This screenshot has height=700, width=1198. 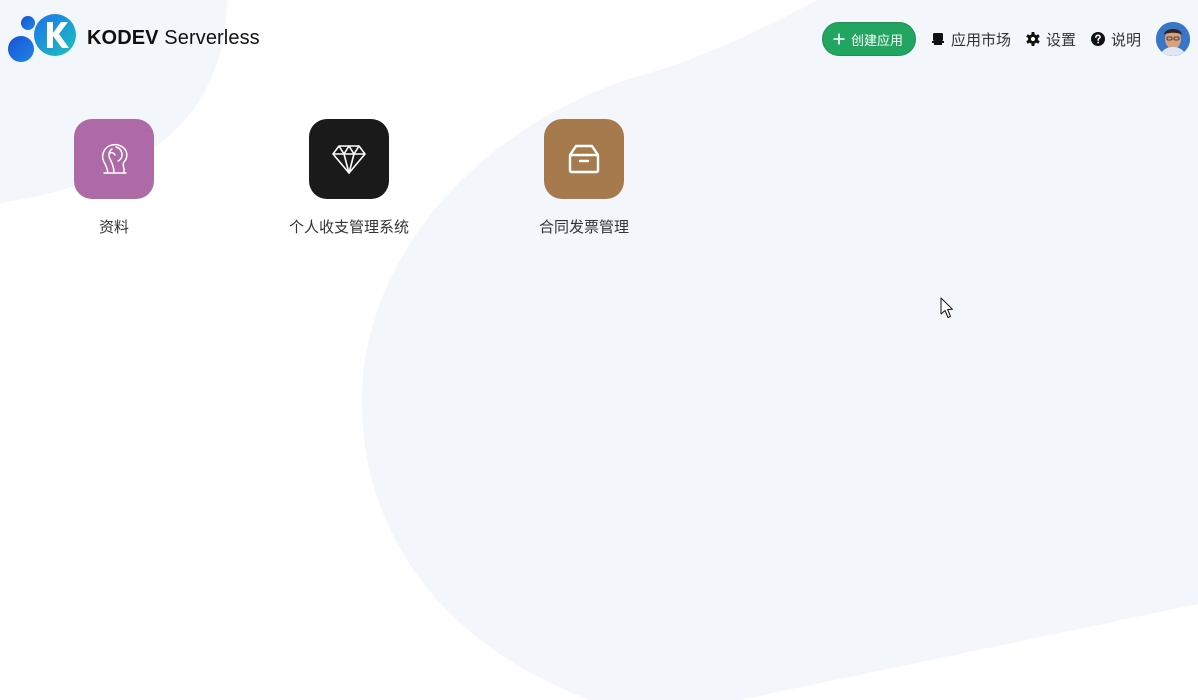 I want to click on top-nav: 创建应用 应用市场 设置 说明, so click(x=1005, y=39).